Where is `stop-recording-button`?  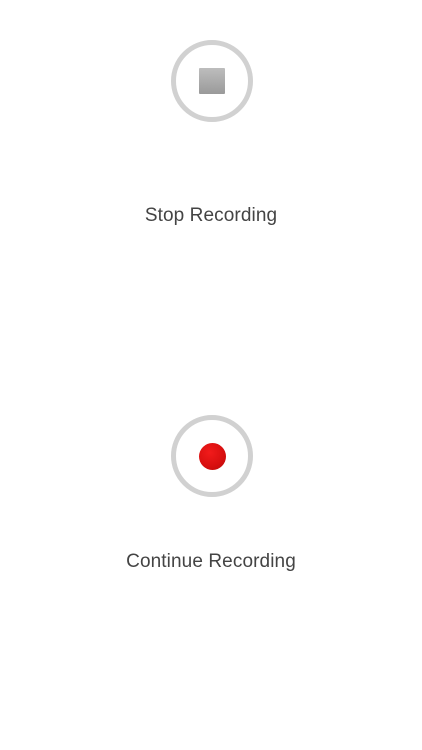 stop-recording-button is located at coordinates (212, 81).